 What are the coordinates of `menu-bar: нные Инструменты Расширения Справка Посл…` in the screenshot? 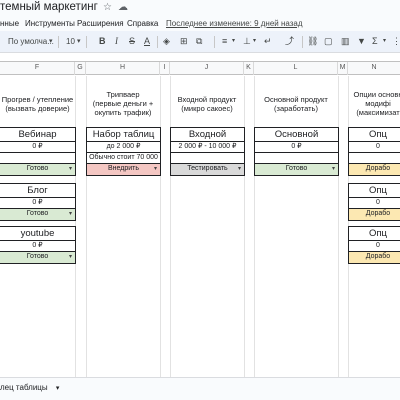 It's located at (200, 24).